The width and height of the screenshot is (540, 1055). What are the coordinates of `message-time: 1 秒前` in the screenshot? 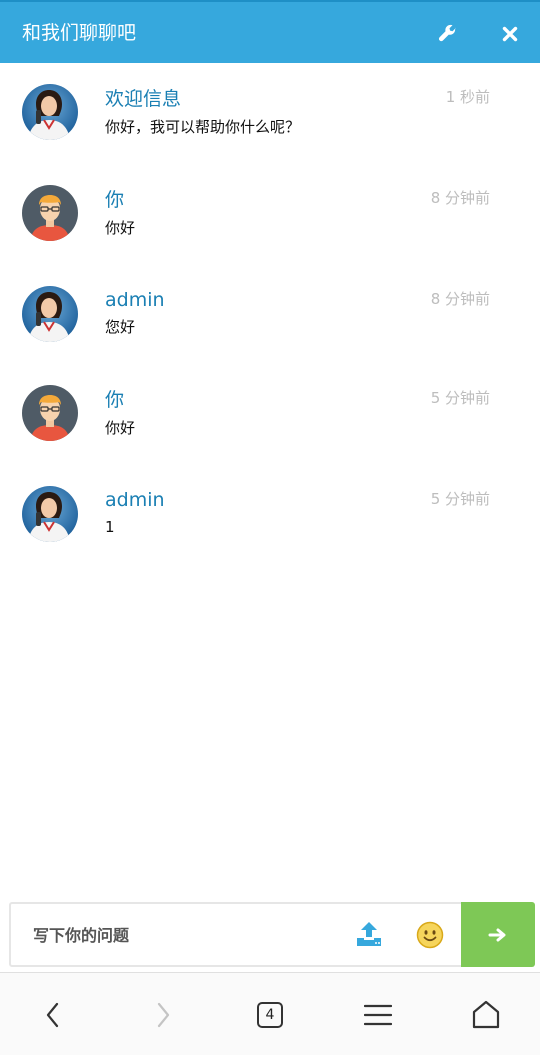 It's located at (467, 97).